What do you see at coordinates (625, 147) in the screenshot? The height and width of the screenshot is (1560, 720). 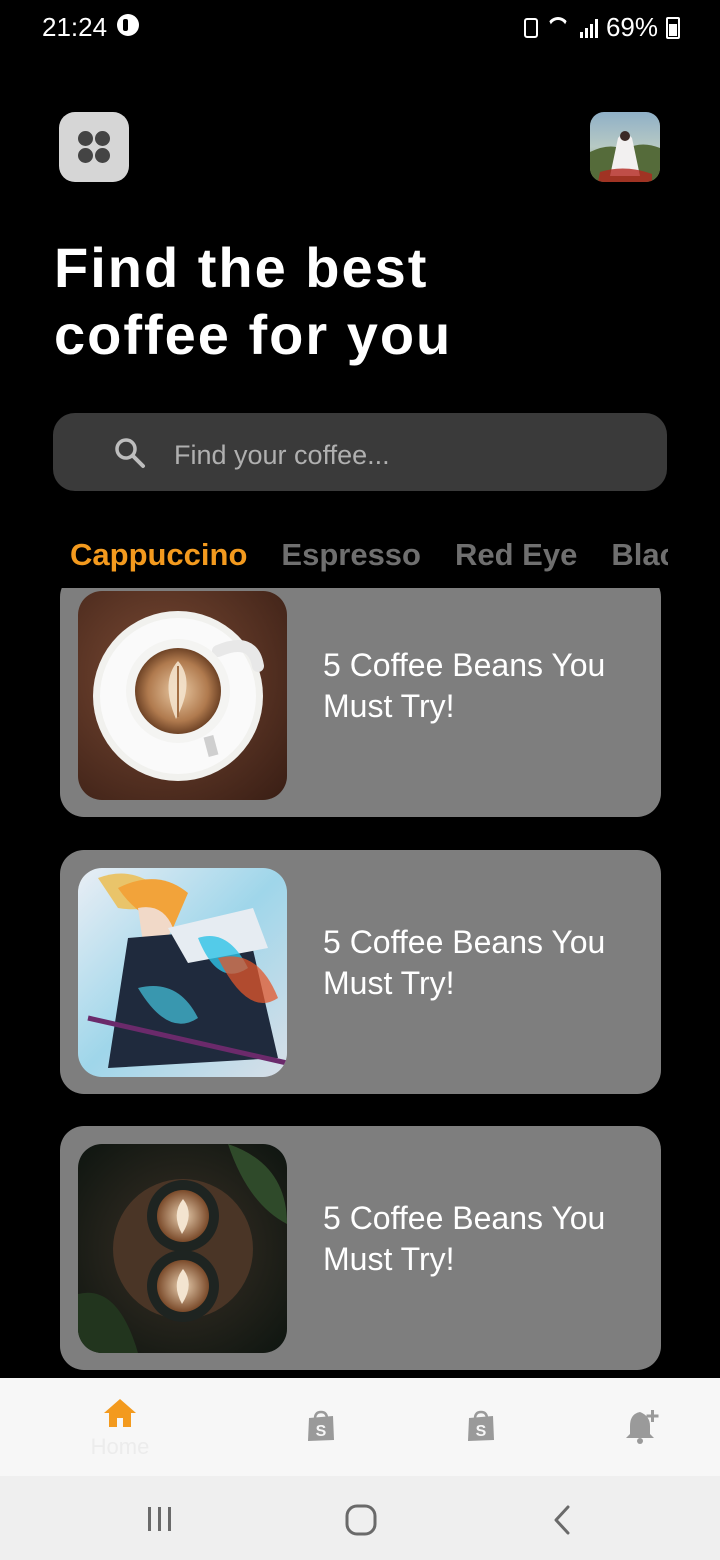 I see `profile-avatar` at bounding box center [625, 147].